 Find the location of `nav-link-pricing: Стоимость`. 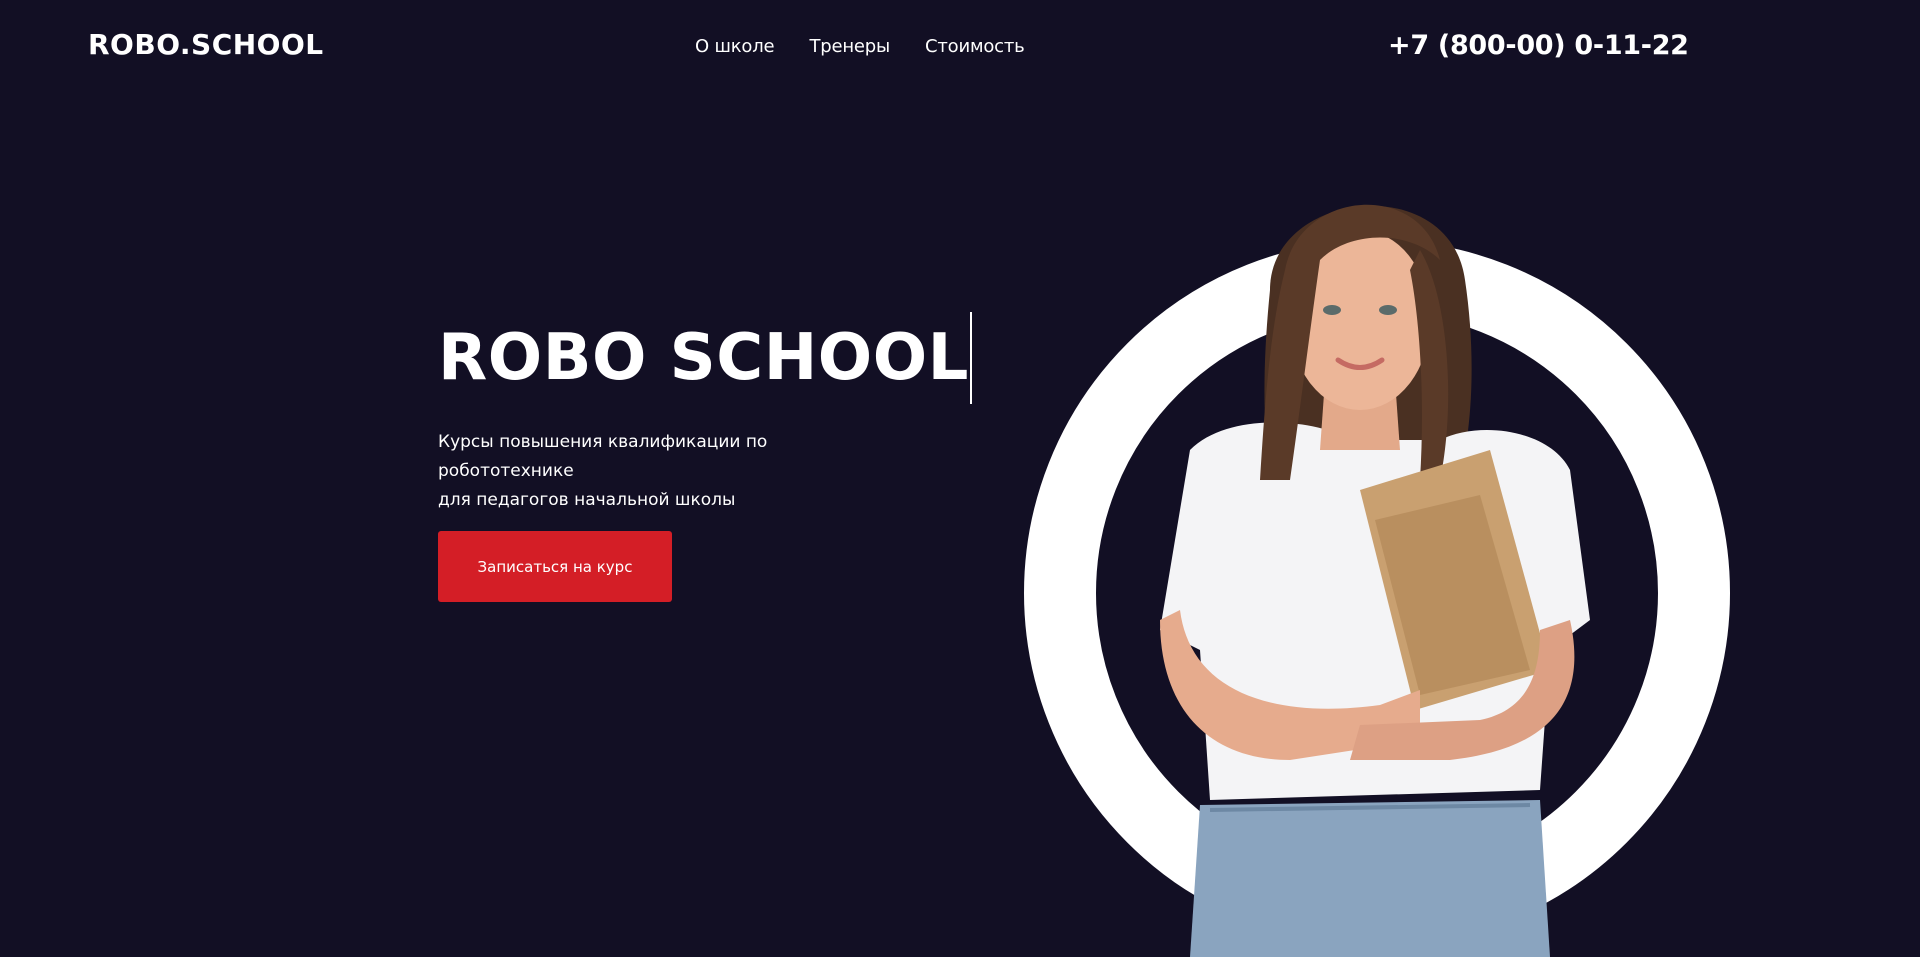

nav-link-pricing: Стоимость is located at coordinates (975, 46).